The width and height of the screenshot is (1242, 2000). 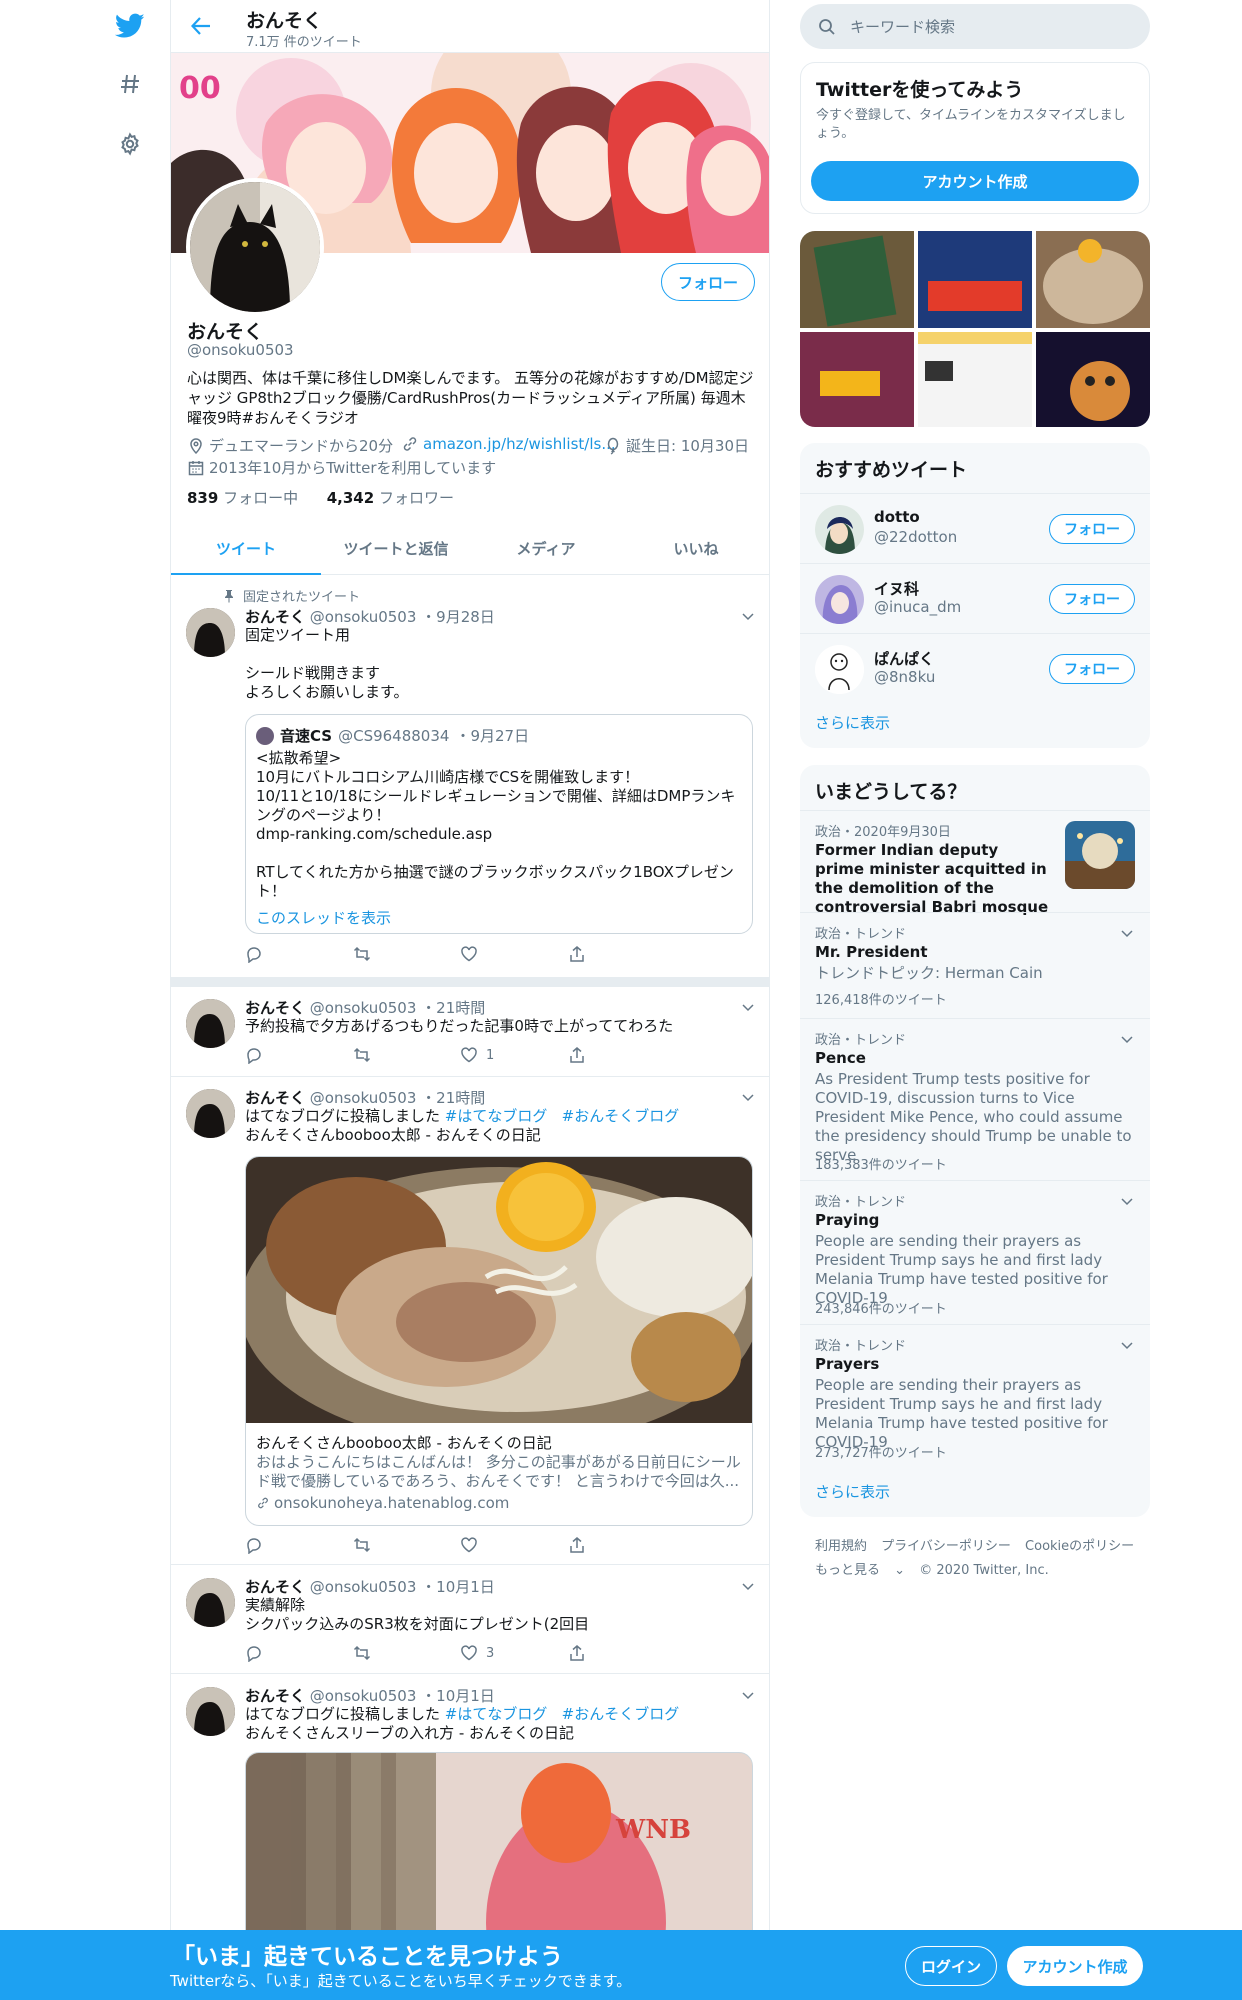 I want to click on tweet-actions: 1, so click(x=460, y=1055).